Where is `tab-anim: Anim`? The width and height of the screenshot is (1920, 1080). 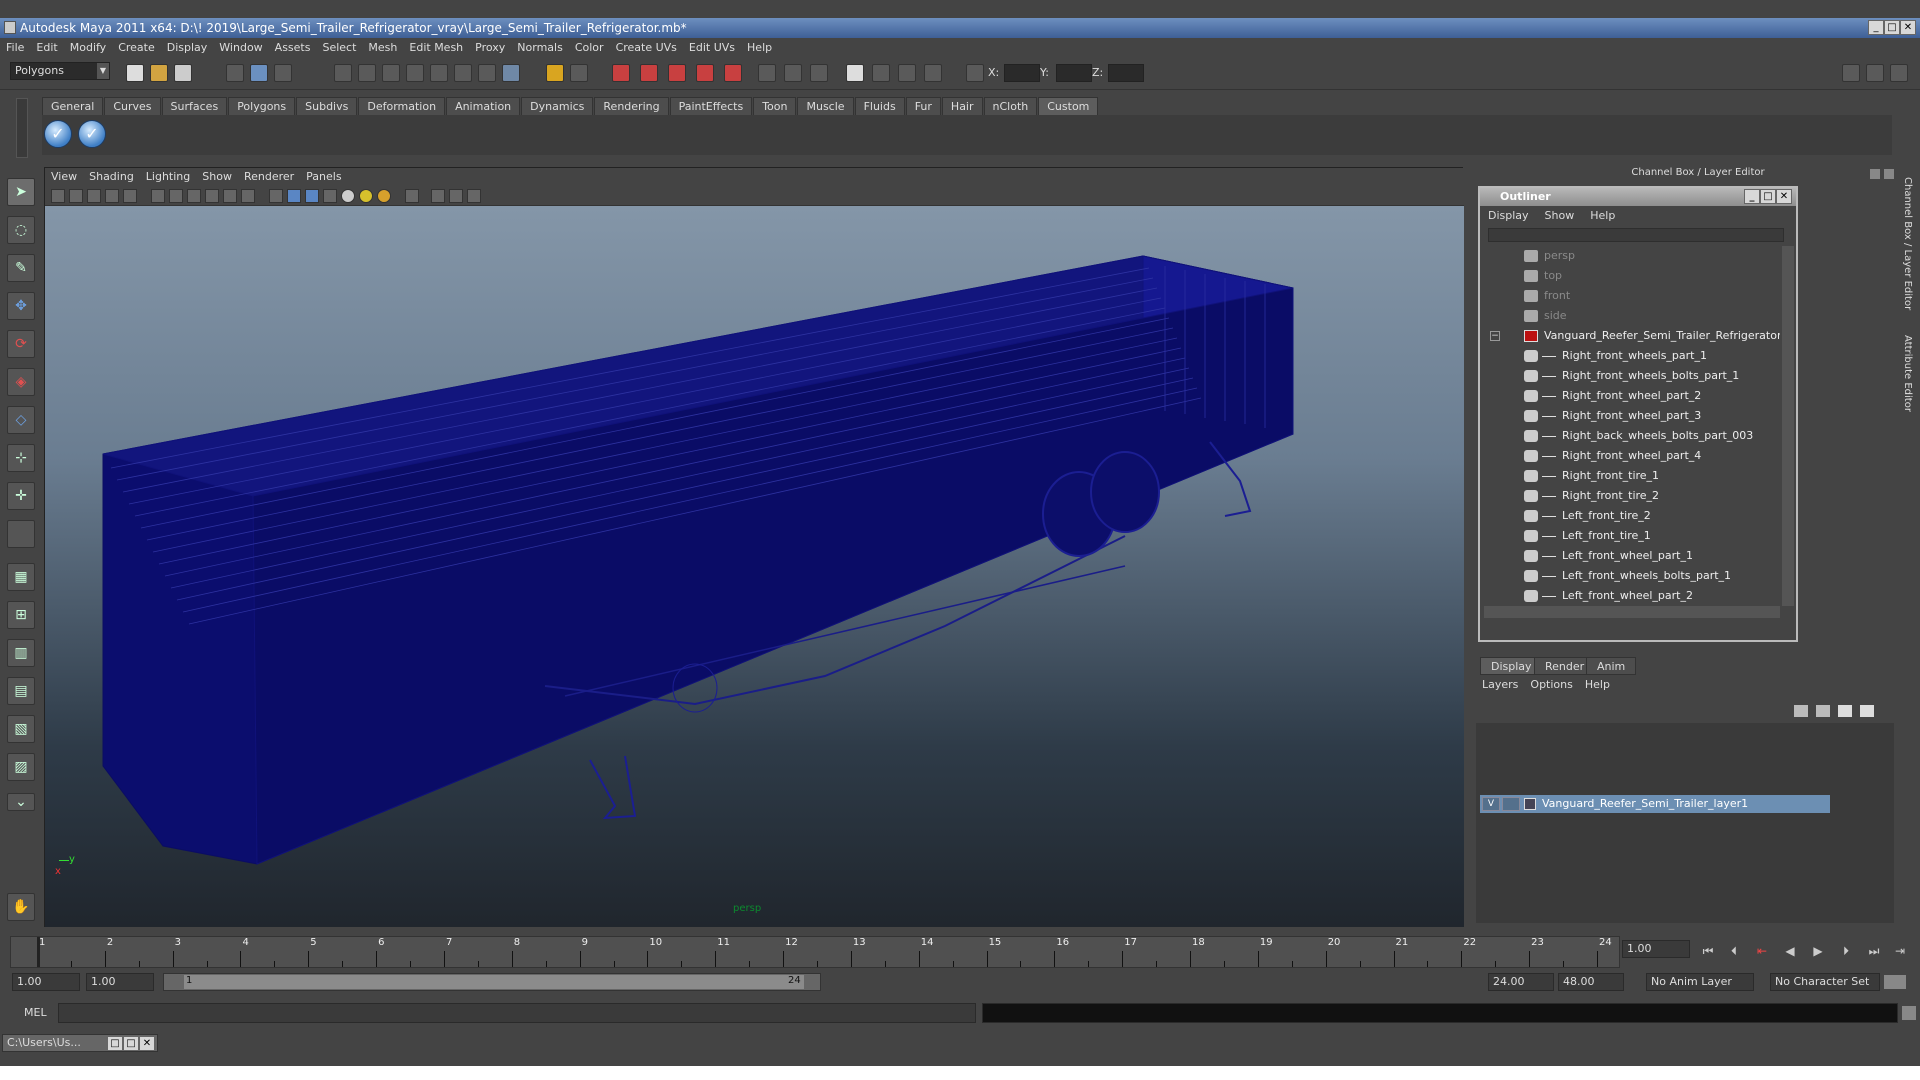 tab-anim: Anim is located at coordinates (1611, 666).